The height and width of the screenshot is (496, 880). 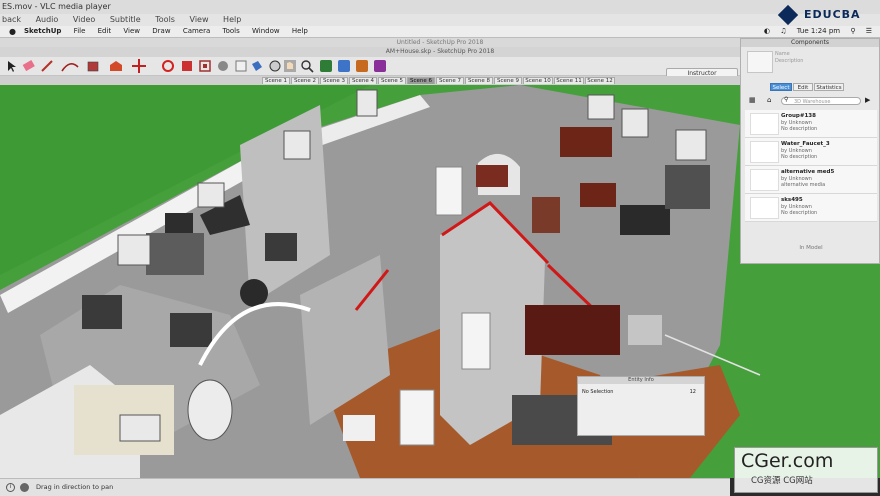 I want to click on menu-camera: Camera, so click(x=196, y=31).